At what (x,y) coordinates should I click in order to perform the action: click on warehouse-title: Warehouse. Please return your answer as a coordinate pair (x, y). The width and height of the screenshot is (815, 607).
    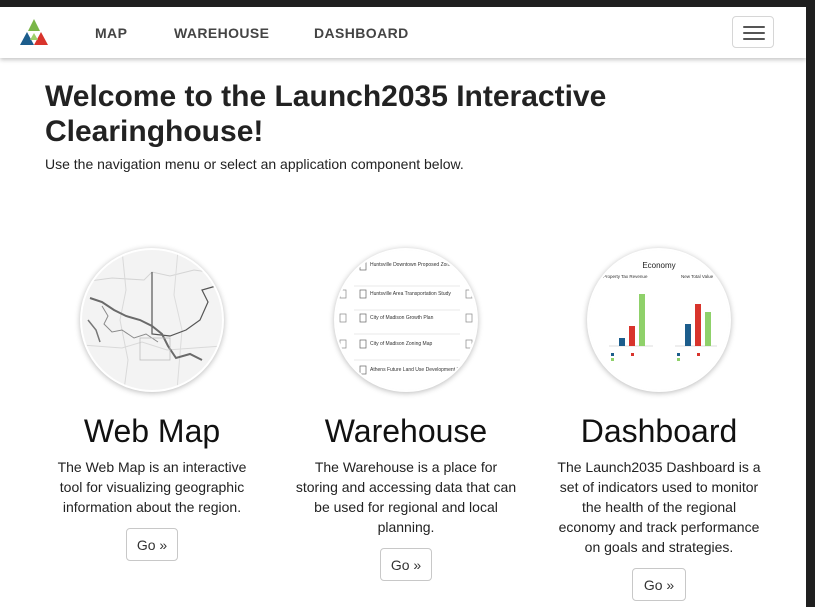
    Looking at the image, I should click on (406, 431).